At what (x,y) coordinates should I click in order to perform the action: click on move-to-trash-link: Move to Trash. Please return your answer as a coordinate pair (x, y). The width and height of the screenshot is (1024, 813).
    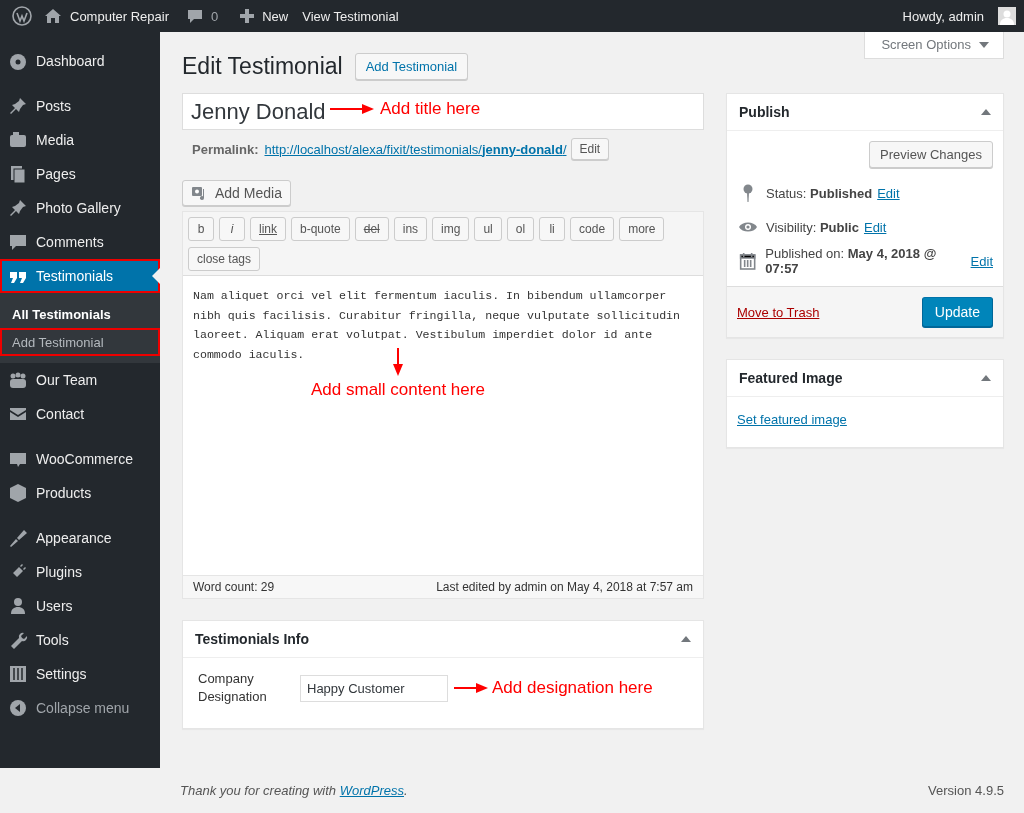
    Looking at the image, I should click on (778, 312).